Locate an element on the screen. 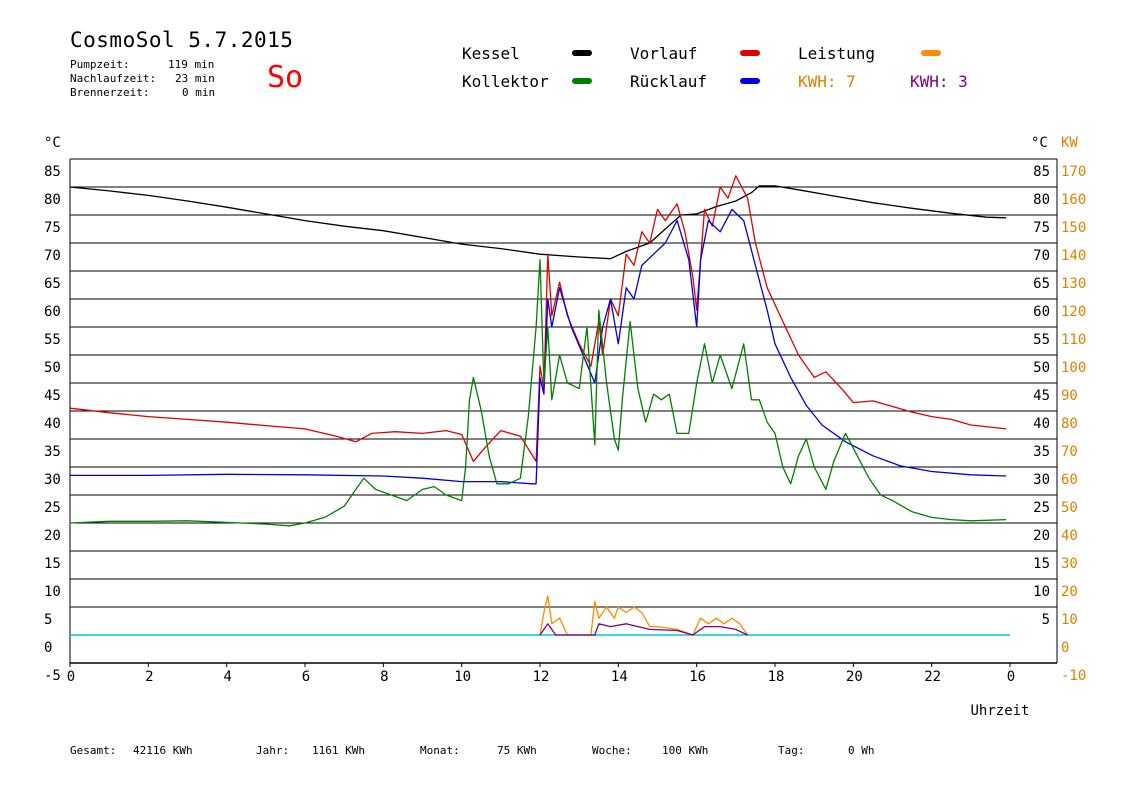  y-tick-label-right-c: 15 is located at coordinates (1041, 564).